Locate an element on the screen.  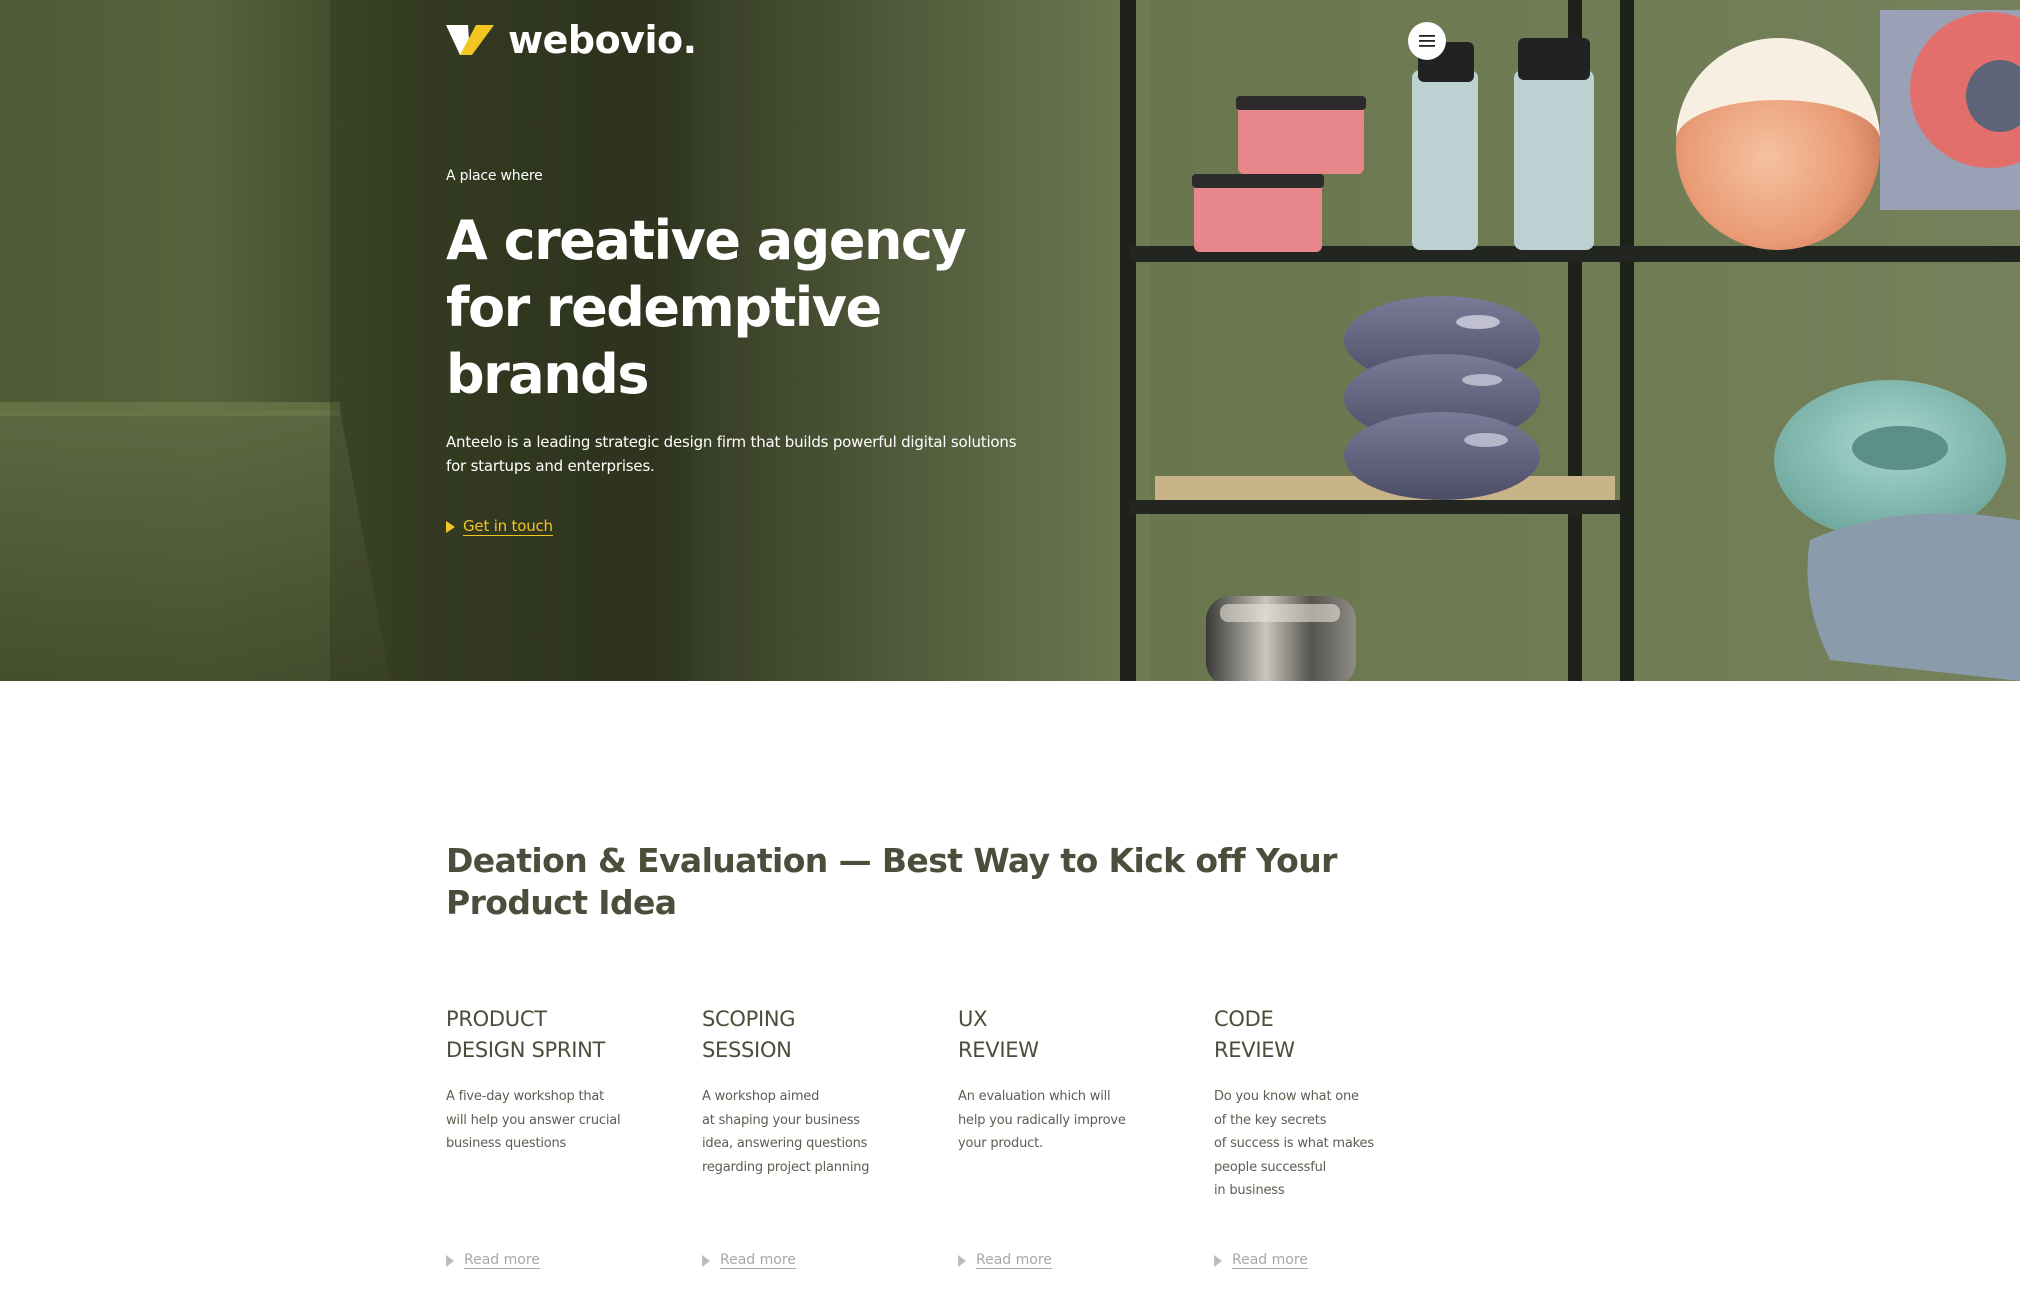
cta-label: Get in touch is located at coordinates (508, 526).